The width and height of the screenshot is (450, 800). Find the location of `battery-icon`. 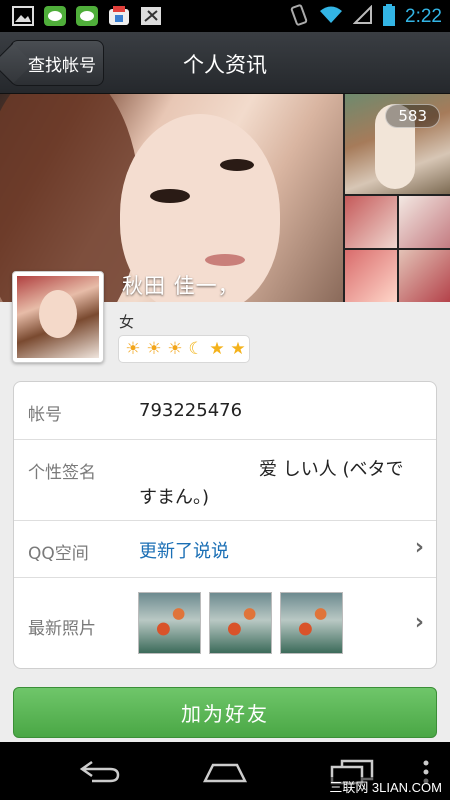

battery-icon is located at coordinates (389, 17).